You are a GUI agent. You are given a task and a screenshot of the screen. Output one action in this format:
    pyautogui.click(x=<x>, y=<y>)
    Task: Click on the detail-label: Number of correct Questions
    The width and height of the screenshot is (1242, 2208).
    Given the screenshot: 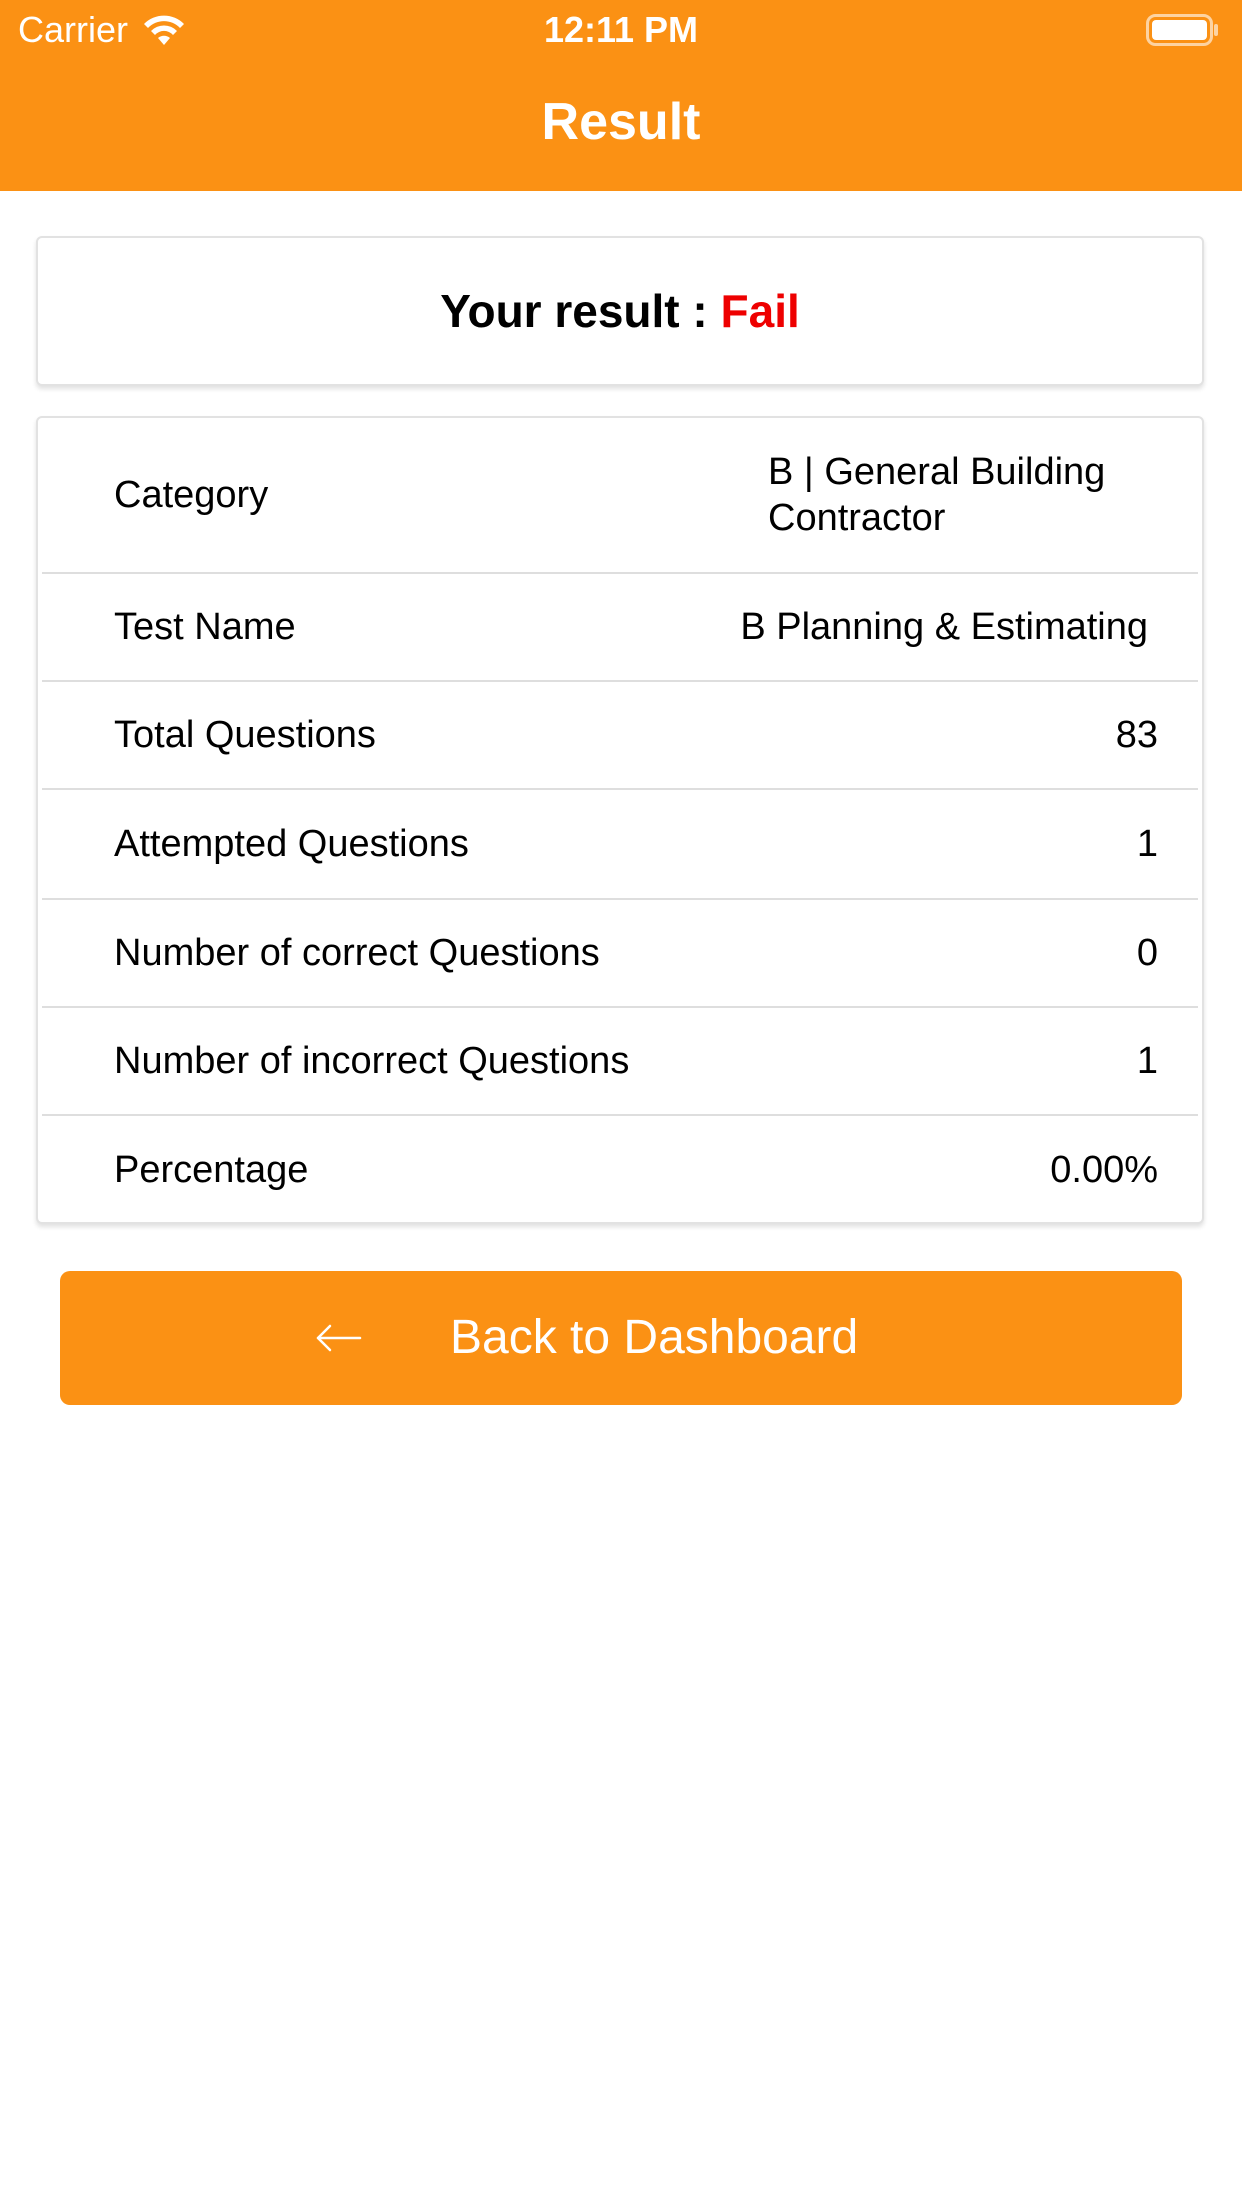 What is the action you would take?
    pyautogui.click(x=357, y=953)
    